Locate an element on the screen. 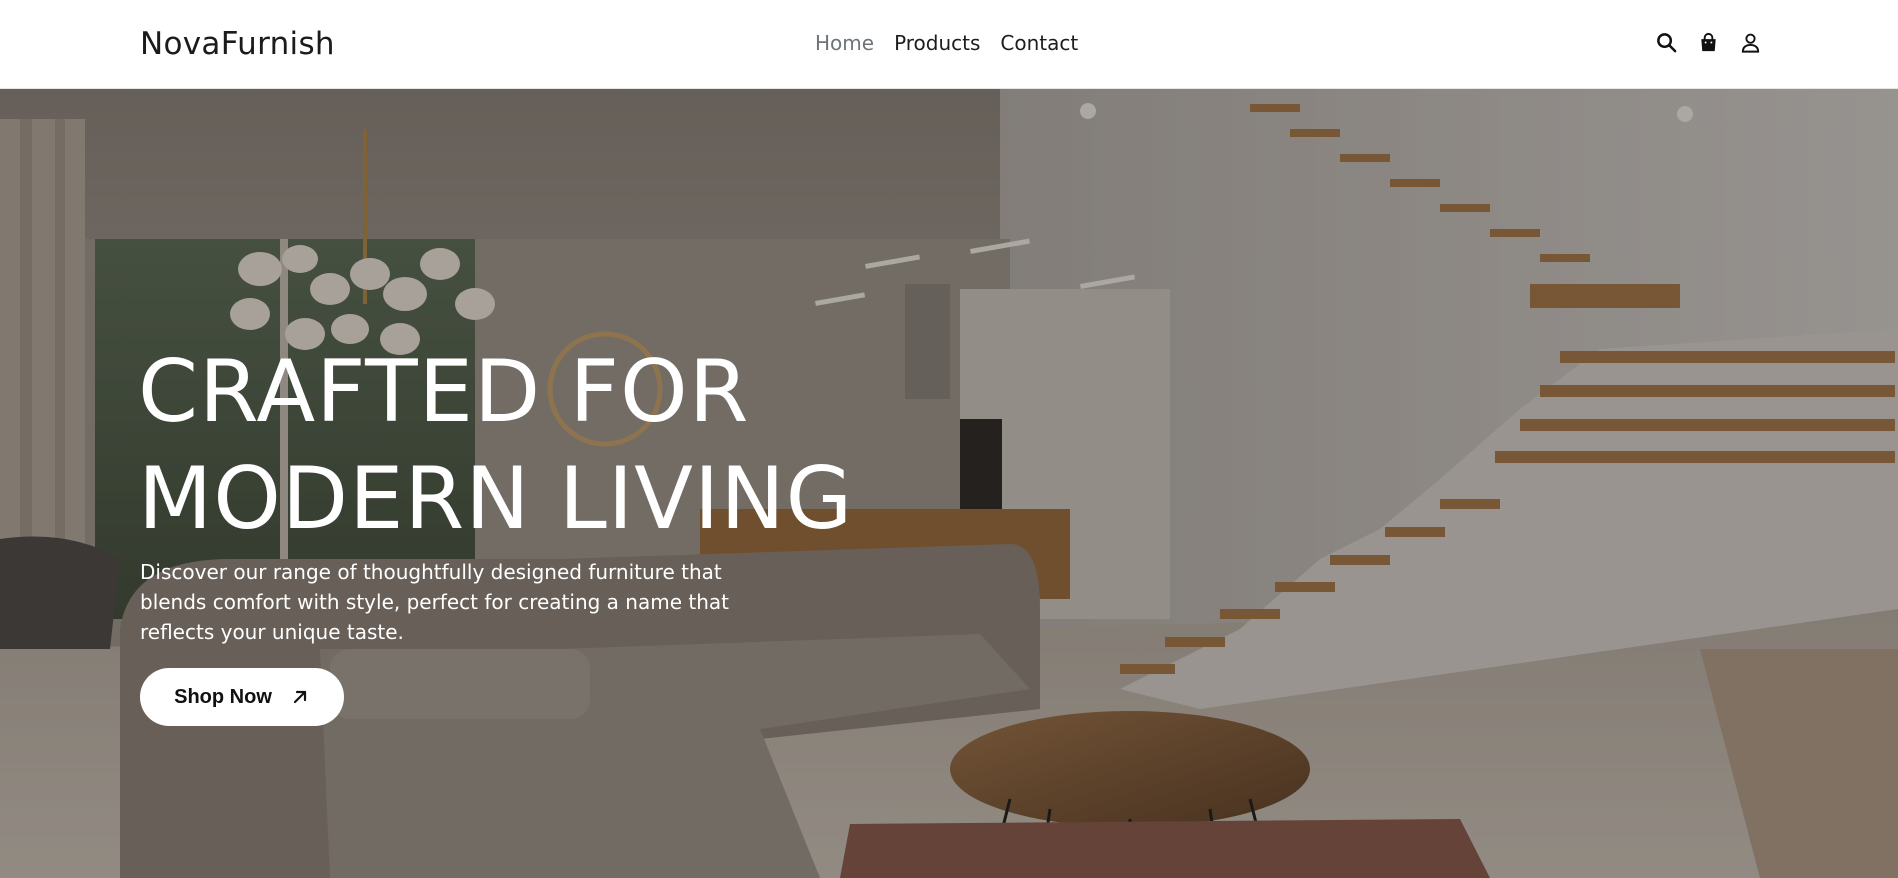 This screenshot has width=1898, height=878. arrow-up-right-icon is located at coordinates (300, 697).